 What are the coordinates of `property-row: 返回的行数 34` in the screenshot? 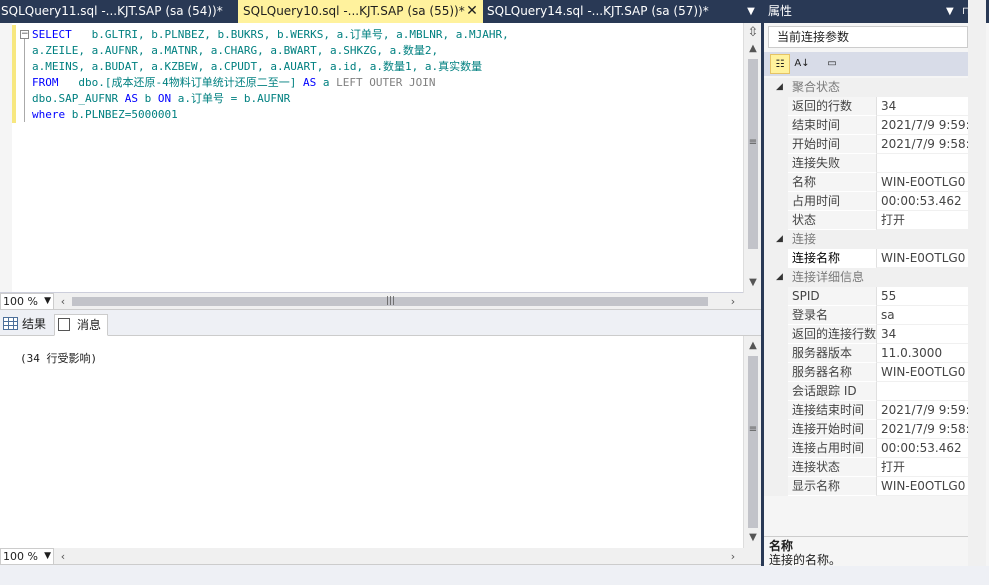 It's located at (866, 106).